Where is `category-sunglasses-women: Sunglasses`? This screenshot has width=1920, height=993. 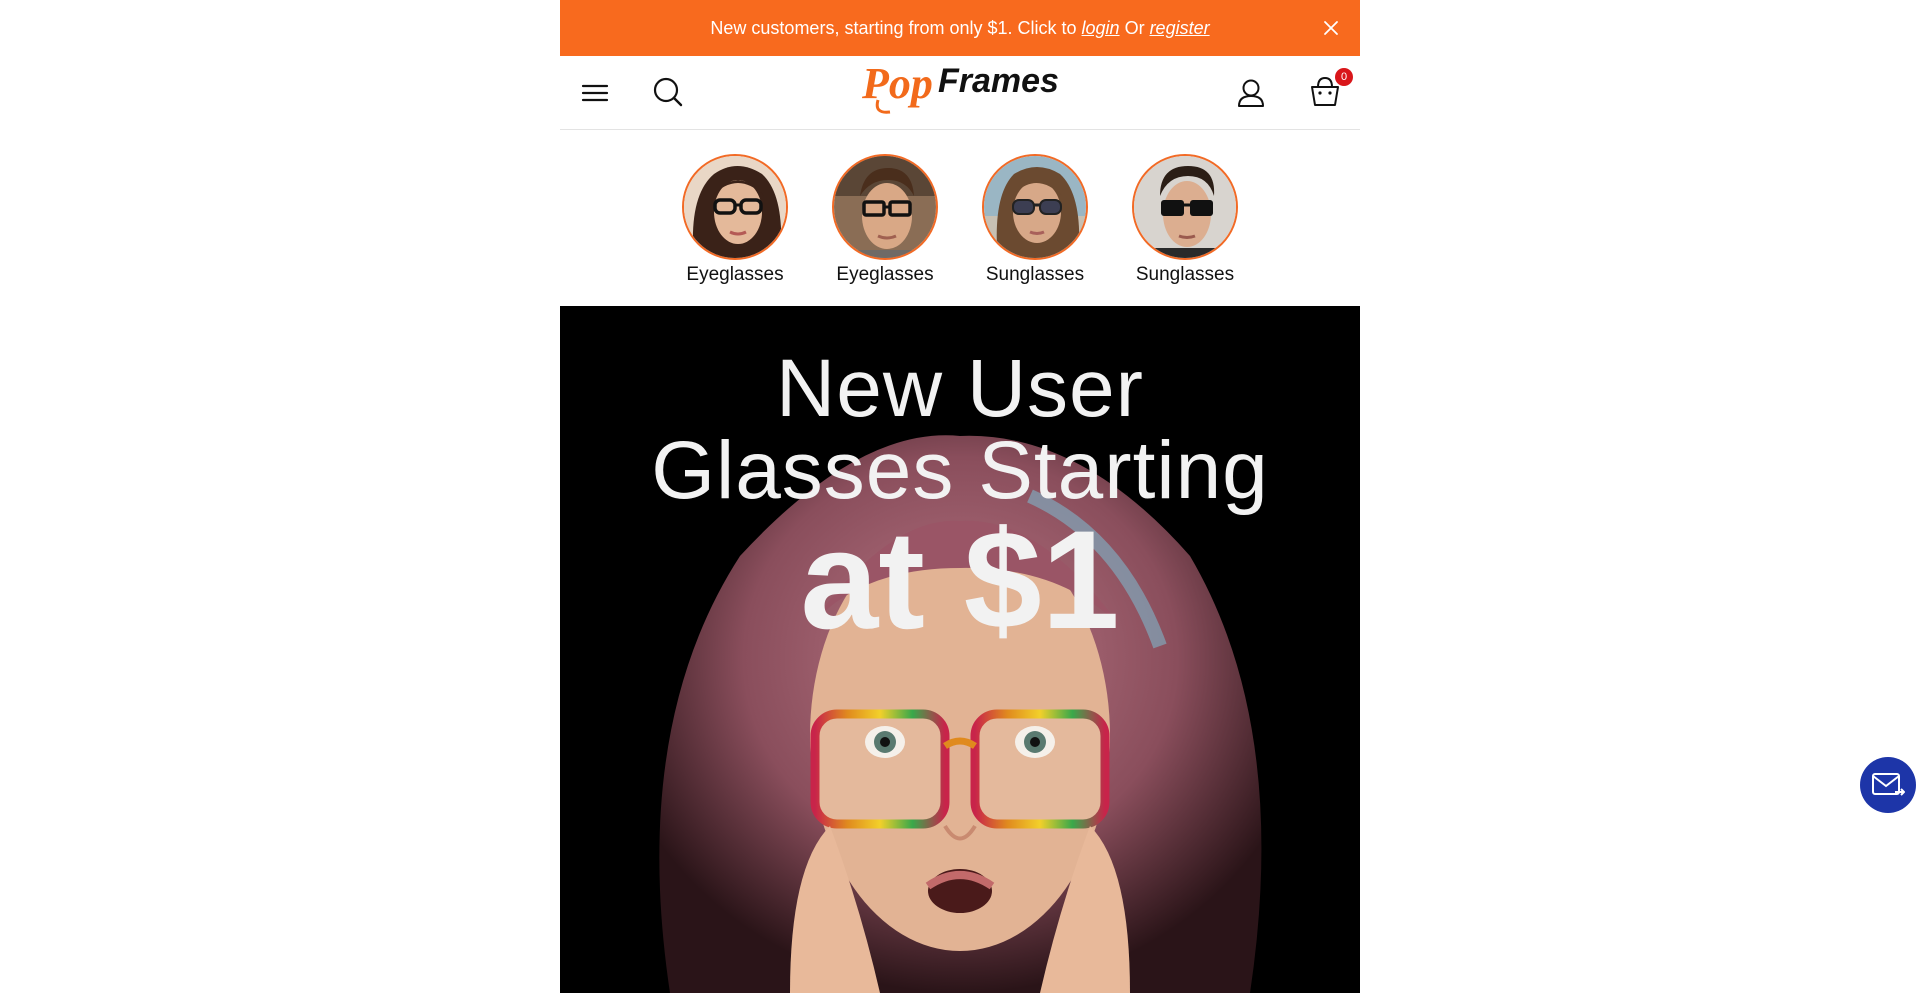
category-sunglasses-women: Sunglasses is located at coordinates (1035, 220).